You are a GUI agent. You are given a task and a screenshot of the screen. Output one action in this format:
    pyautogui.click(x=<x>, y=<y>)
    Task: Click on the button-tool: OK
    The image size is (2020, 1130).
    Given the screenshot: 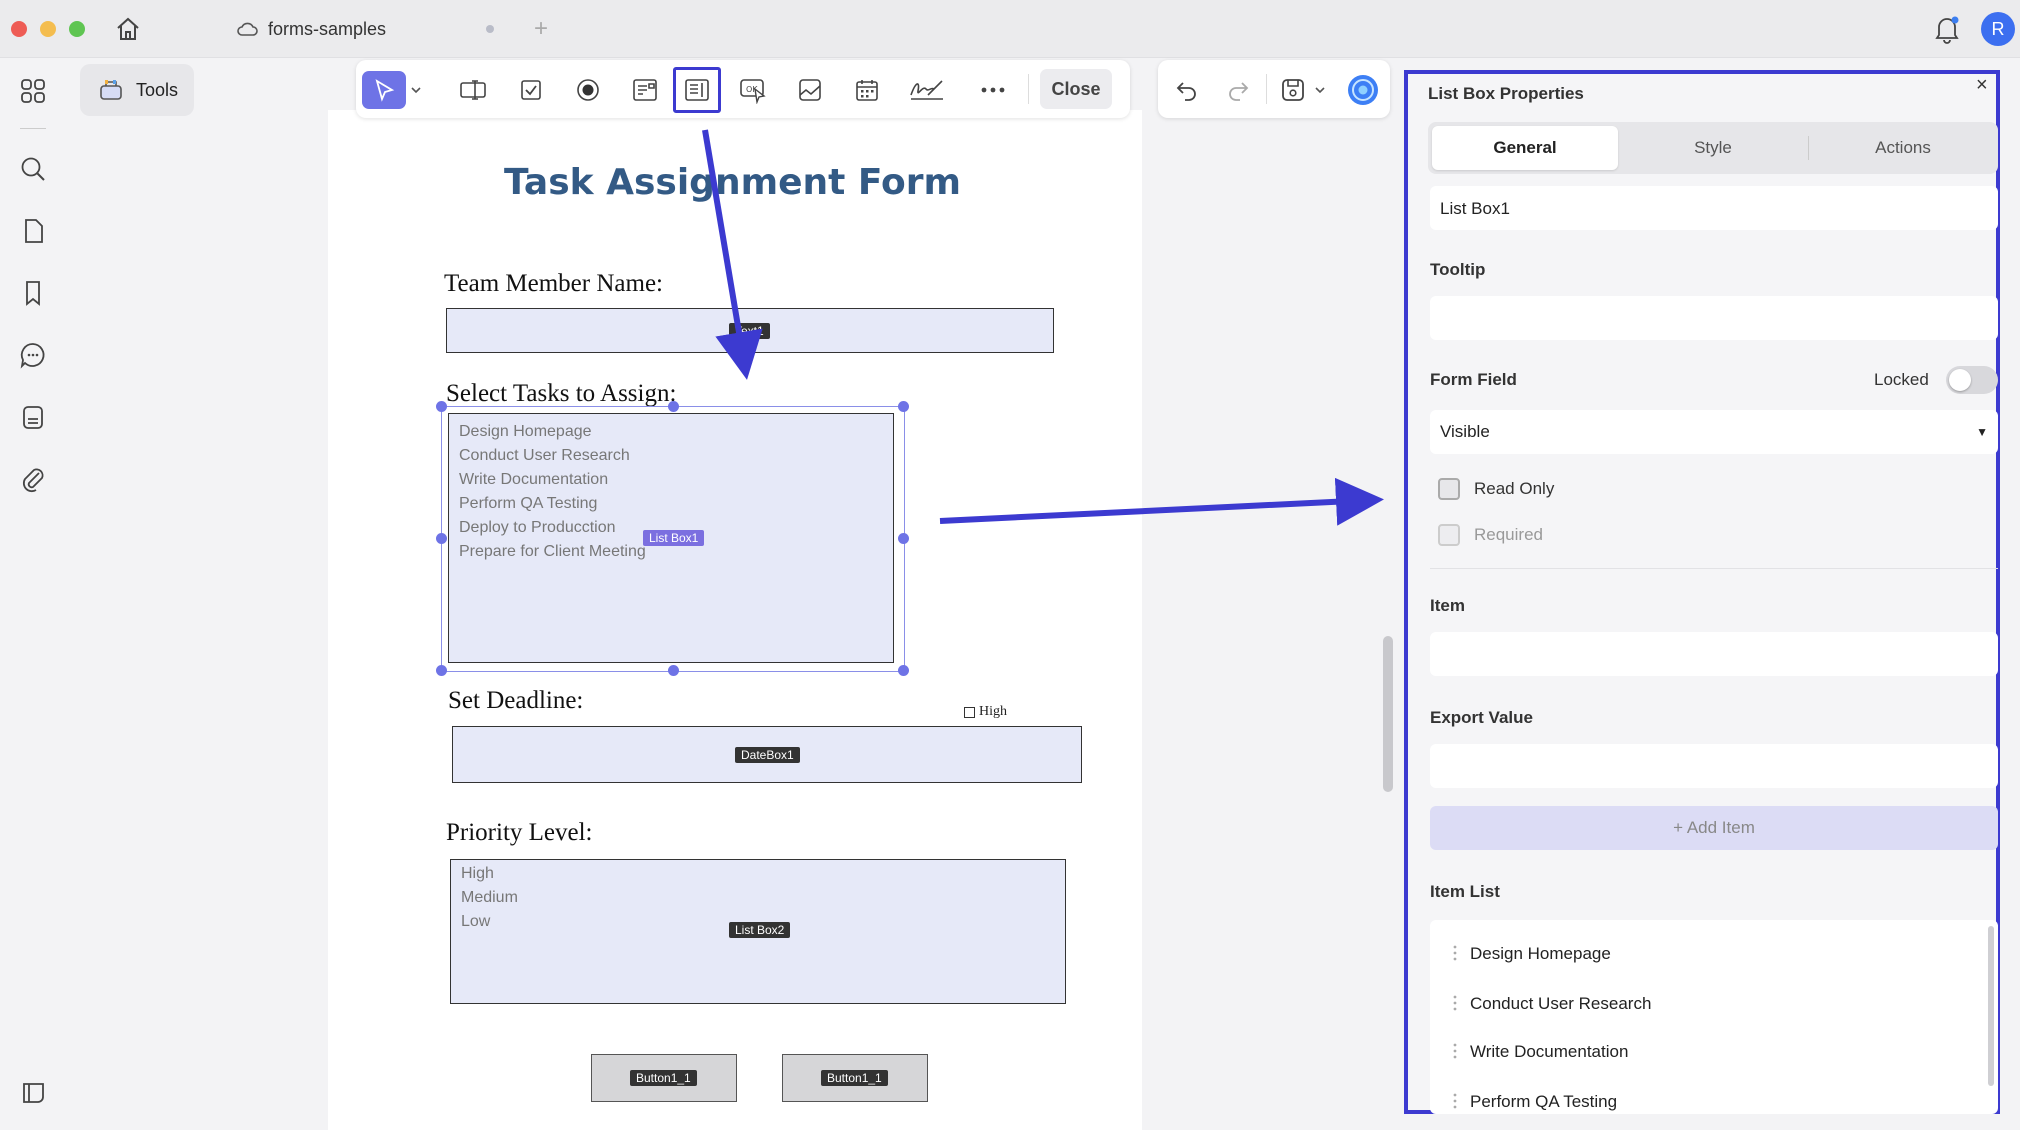 What is the action you would take?
    pyautogui.click(x=753, y=90)
    